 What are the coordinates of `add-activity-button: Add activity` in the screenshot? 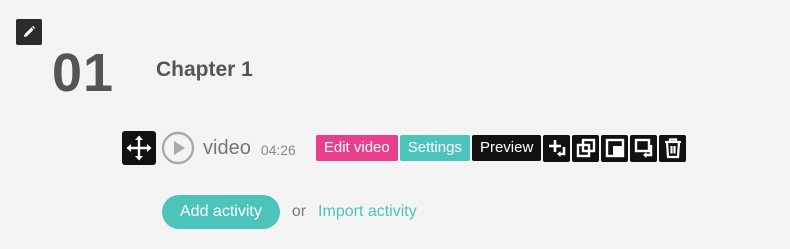 It's located at (221, 212).